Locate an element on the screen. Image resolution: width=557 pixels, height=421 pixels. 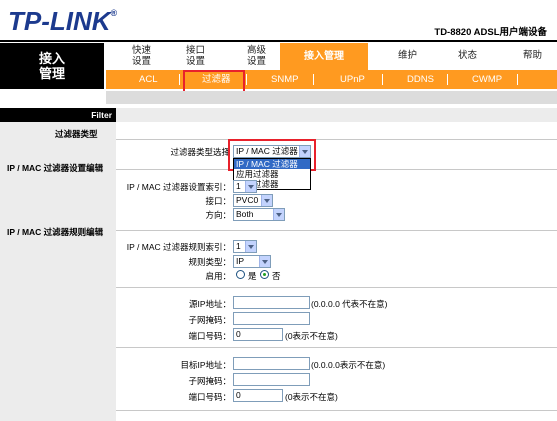
direction-label: 方向： is located at coordinates (218, 215).